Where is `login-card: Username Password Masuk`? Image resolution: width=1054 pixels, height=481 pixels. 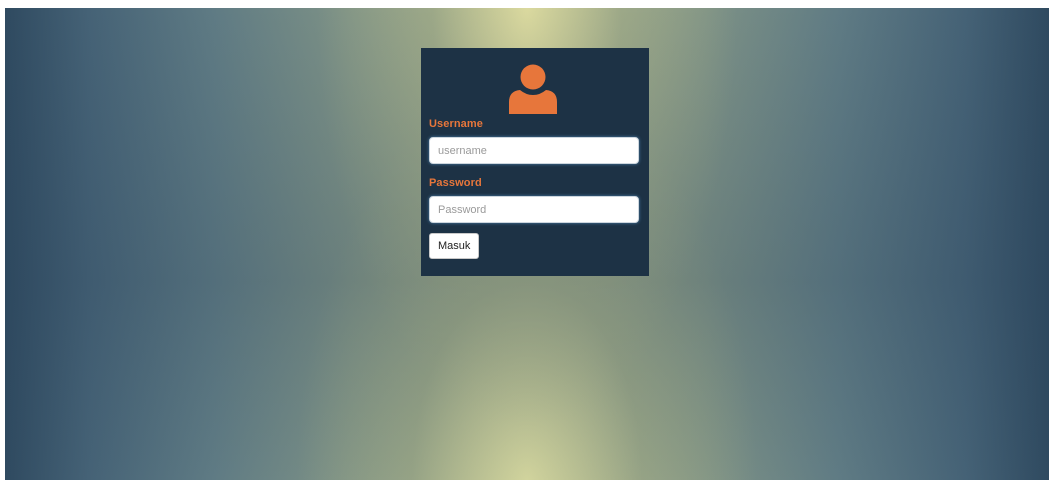
login-card: Username Password Masuk is located at coordinates (535, 162).